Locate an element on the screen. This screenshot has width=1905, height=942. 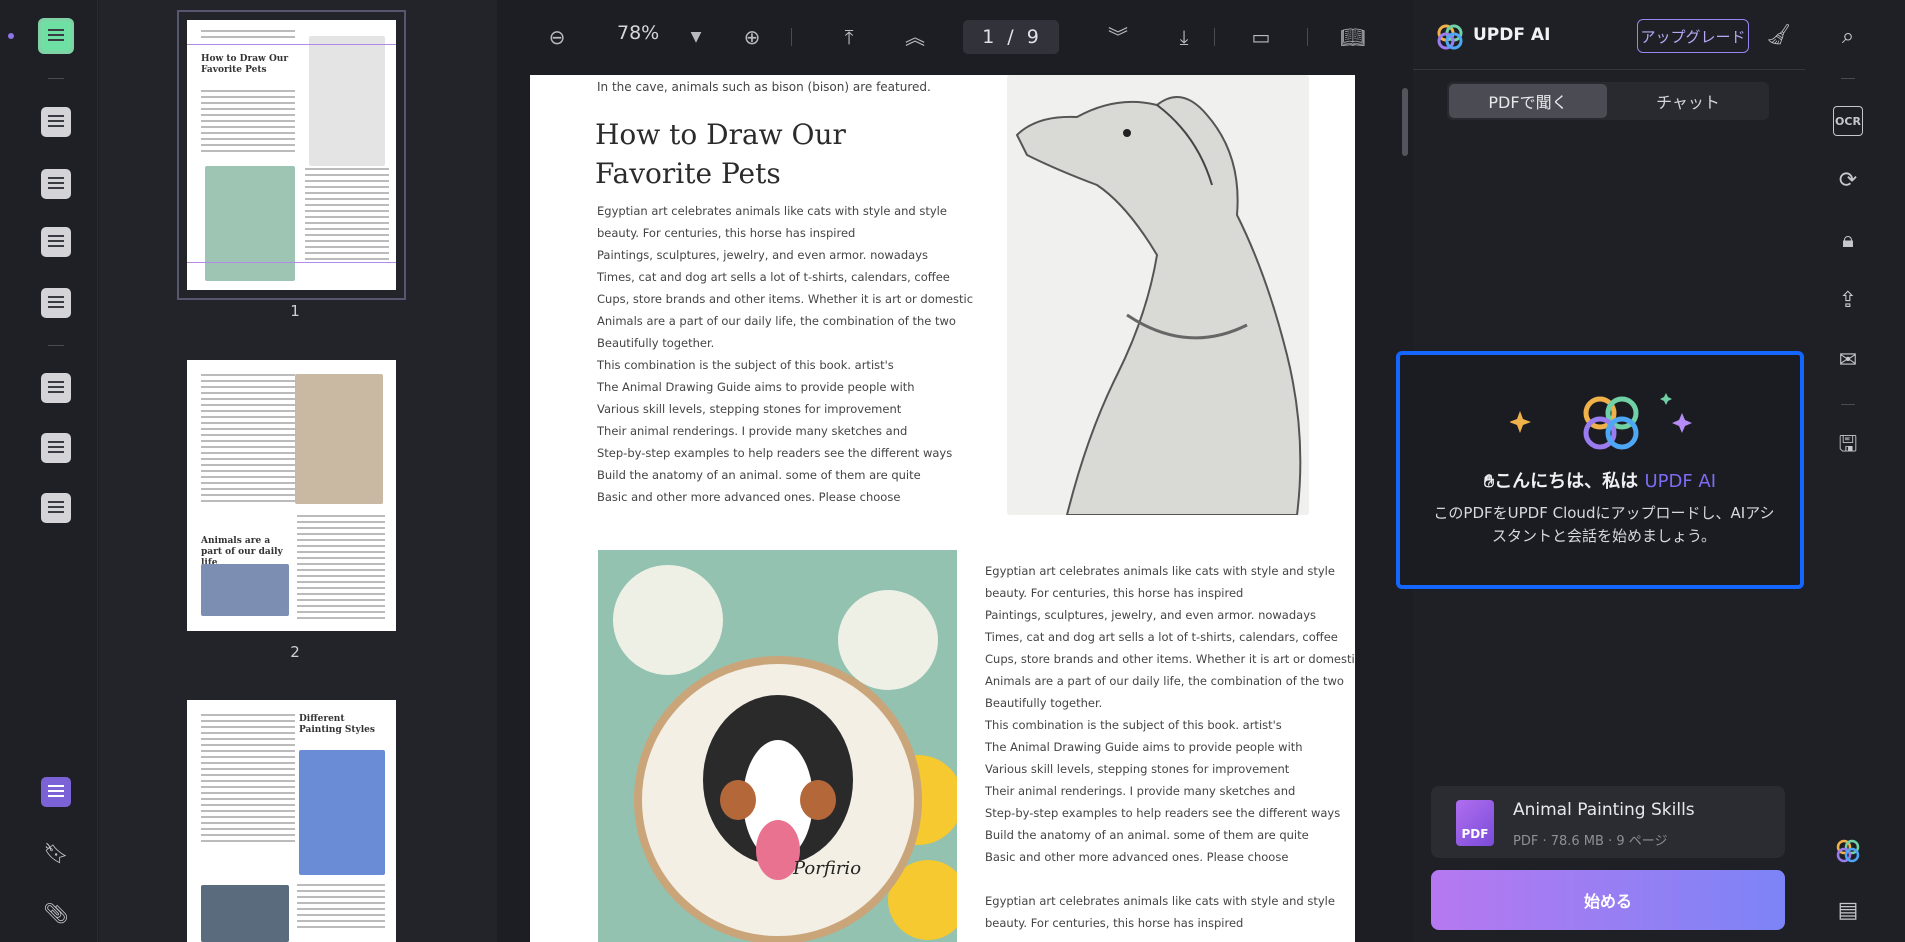
mail-button: ✉ is located at coordinates (1848, 361).